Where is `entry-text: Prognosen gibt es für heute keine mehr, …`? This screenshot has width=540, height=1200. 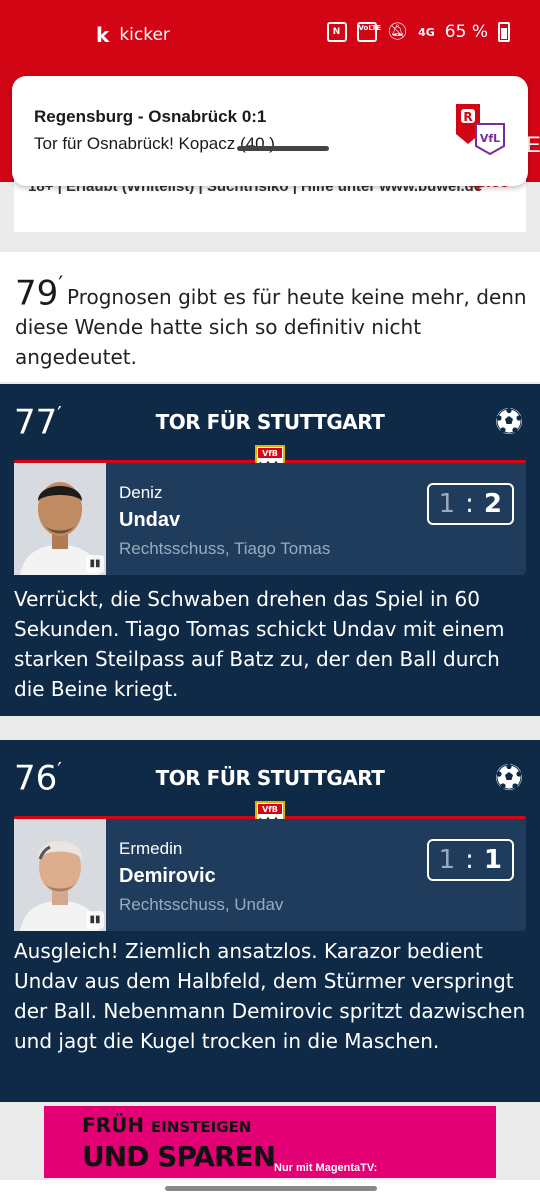 entry-text: Prognosen gibt es für heute keine mehr, … is located at coordinates (271, 327).